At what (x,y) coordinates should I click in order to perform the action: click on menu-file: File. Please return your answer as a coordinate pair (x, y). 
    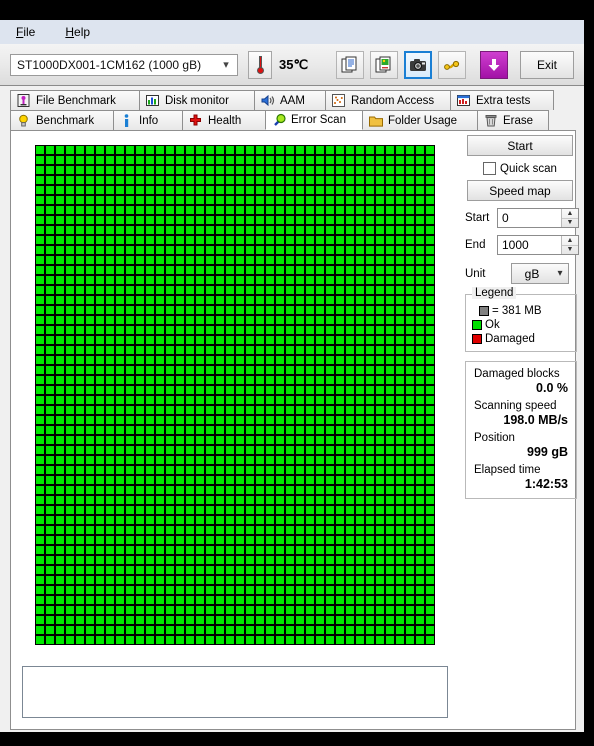
    Looking at the image, I should click on (29, 32).